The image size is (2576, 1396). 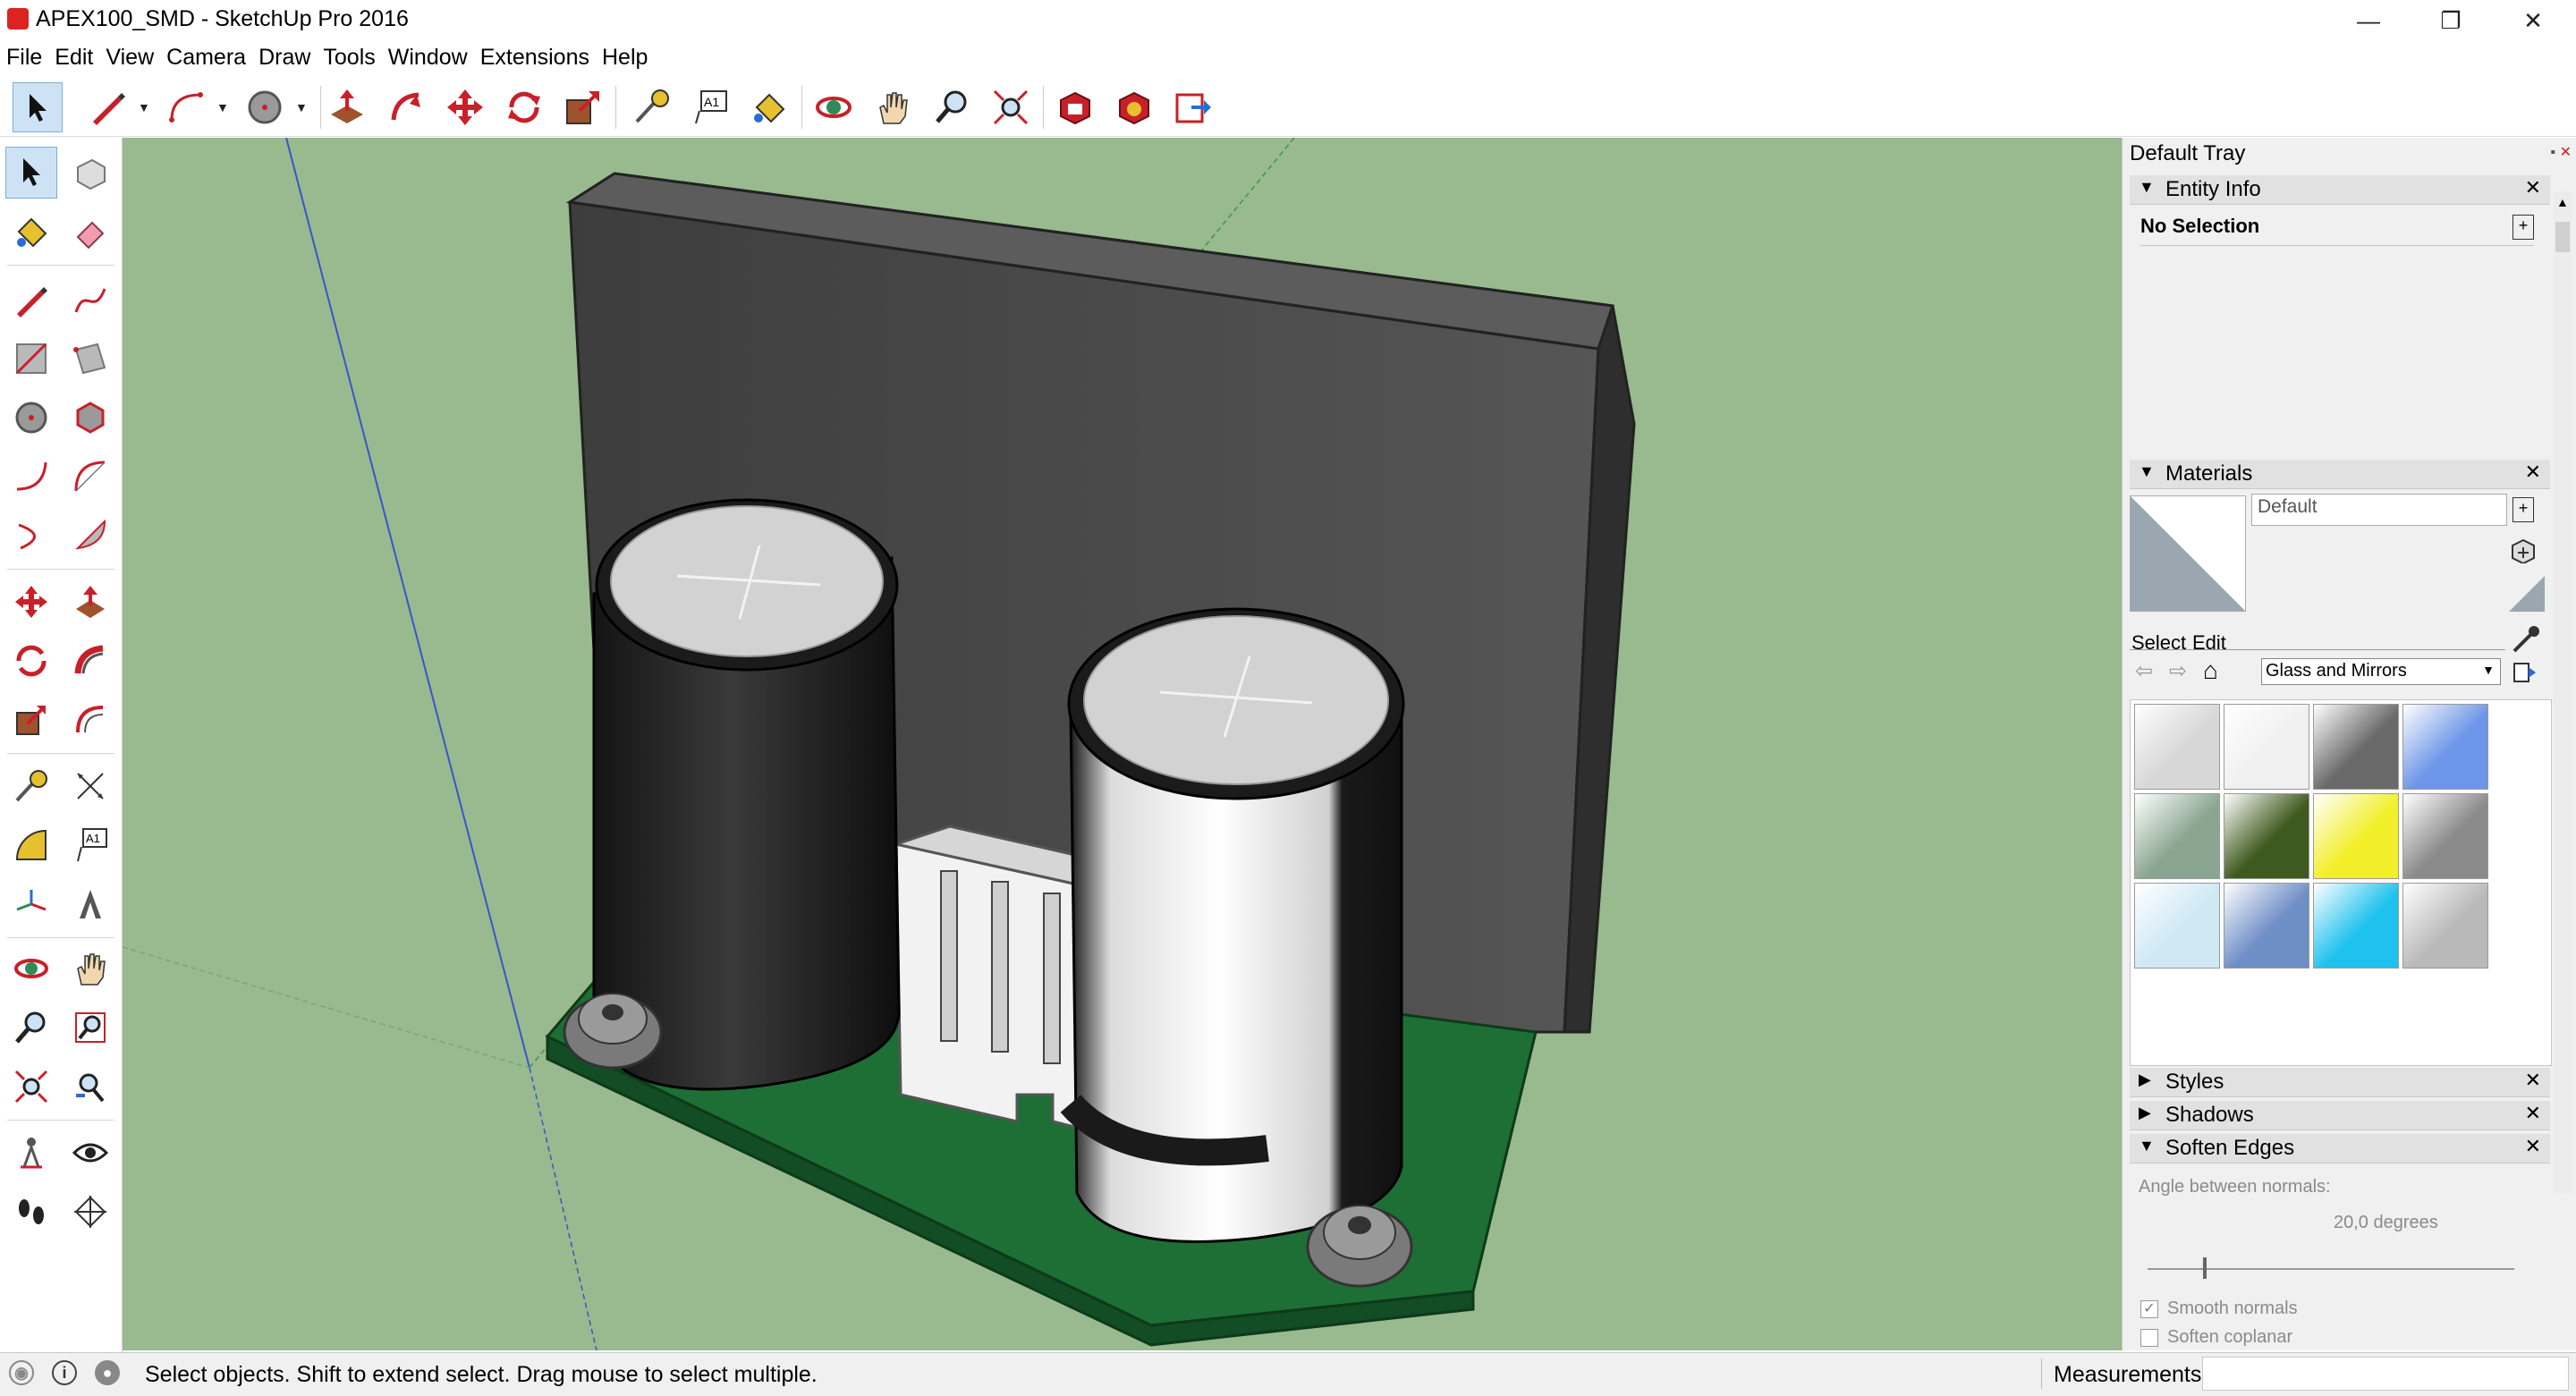 I want to click on lp-rotate-tool, so click(x=31, y=661).